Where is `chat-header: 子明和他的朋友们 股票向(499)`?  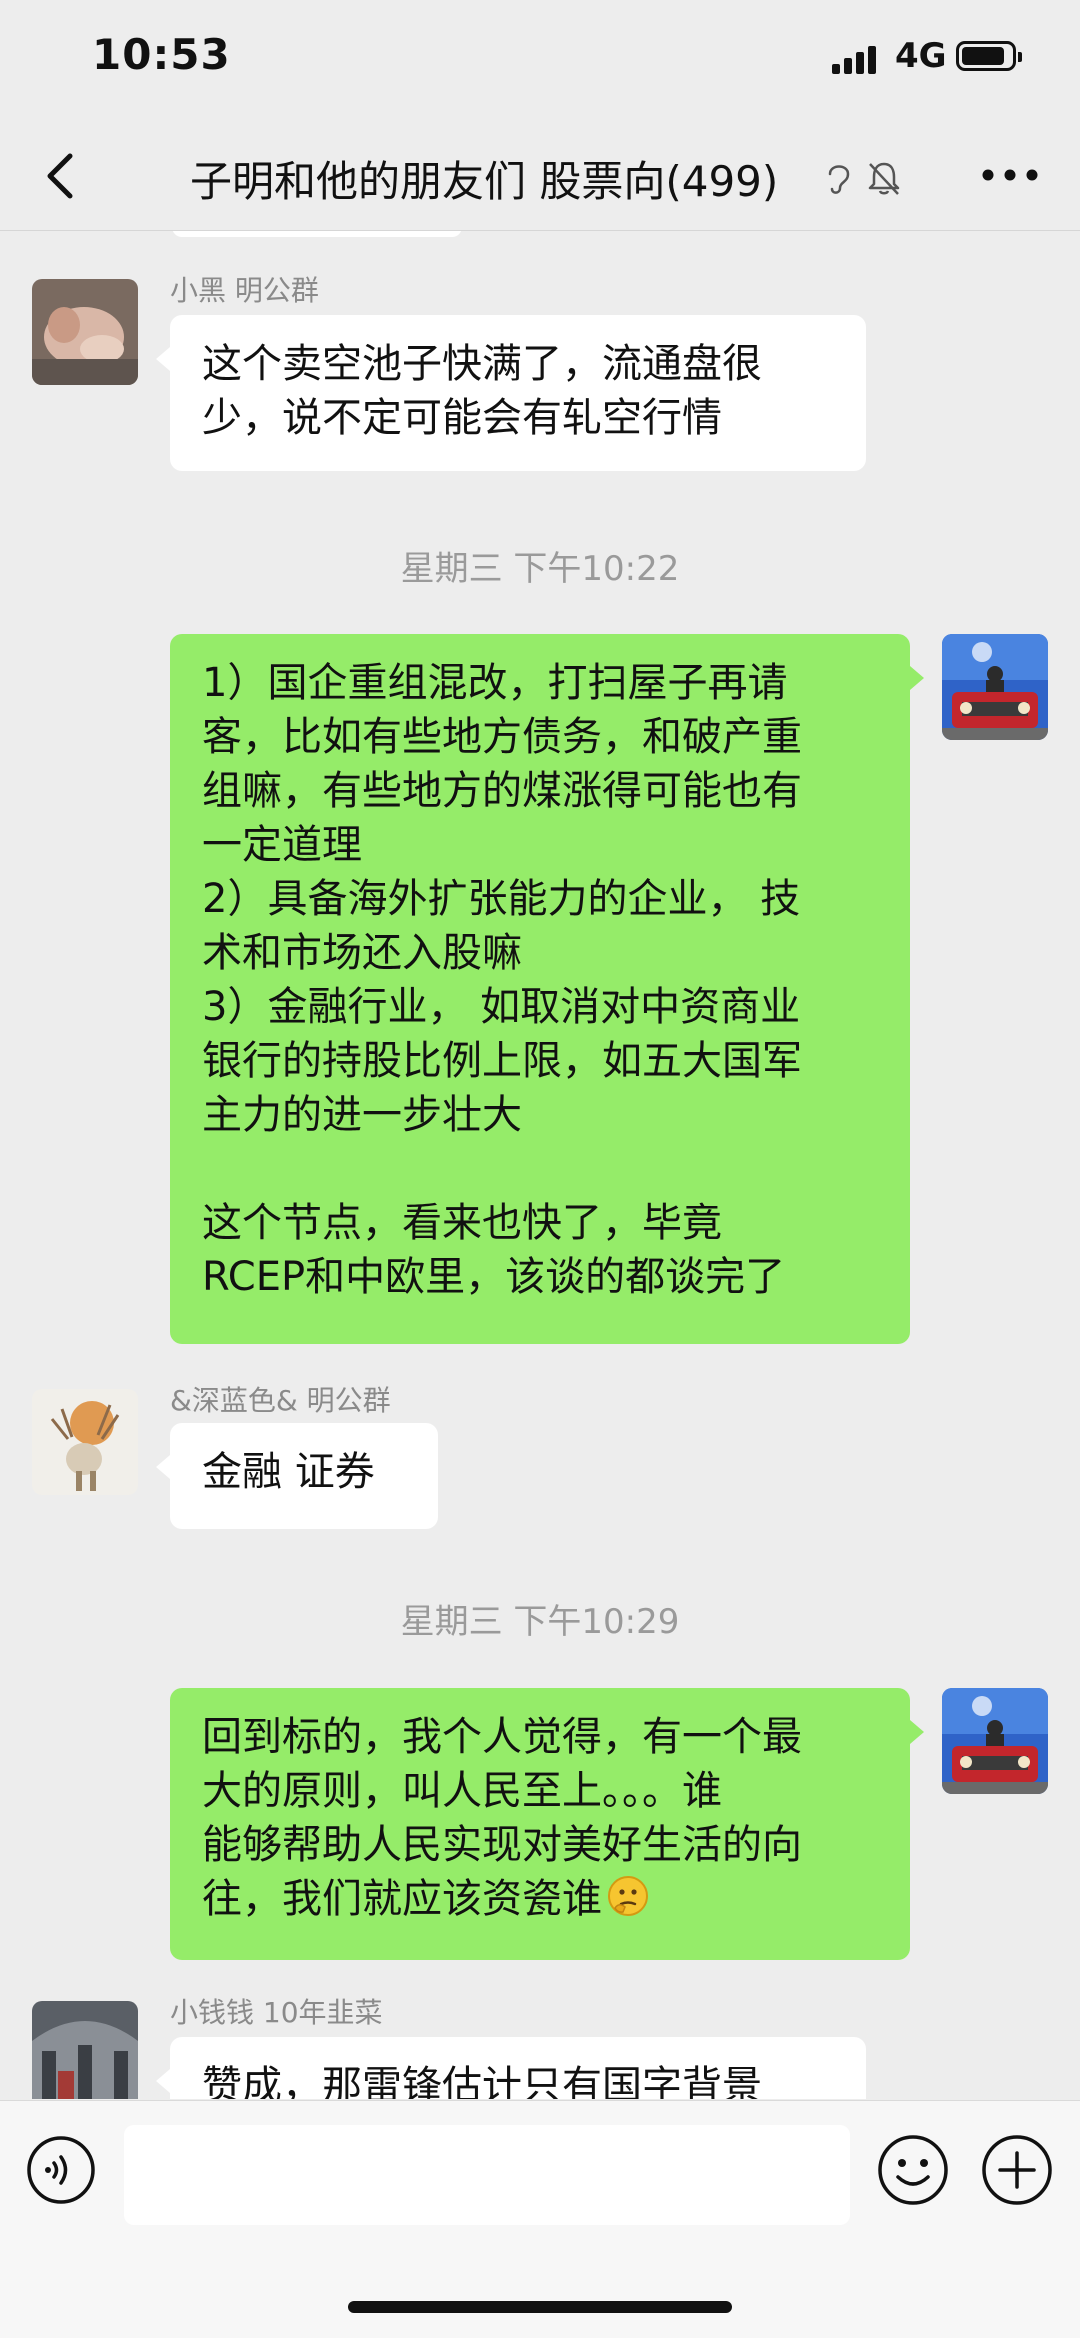 chat-header: 子明和他的朋友们 股票向(499) is located at coordinates (540, 175).